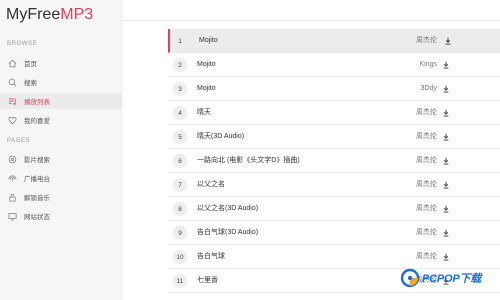  I want to click on app-logo: MyFreeMP3, so click(49, 15).